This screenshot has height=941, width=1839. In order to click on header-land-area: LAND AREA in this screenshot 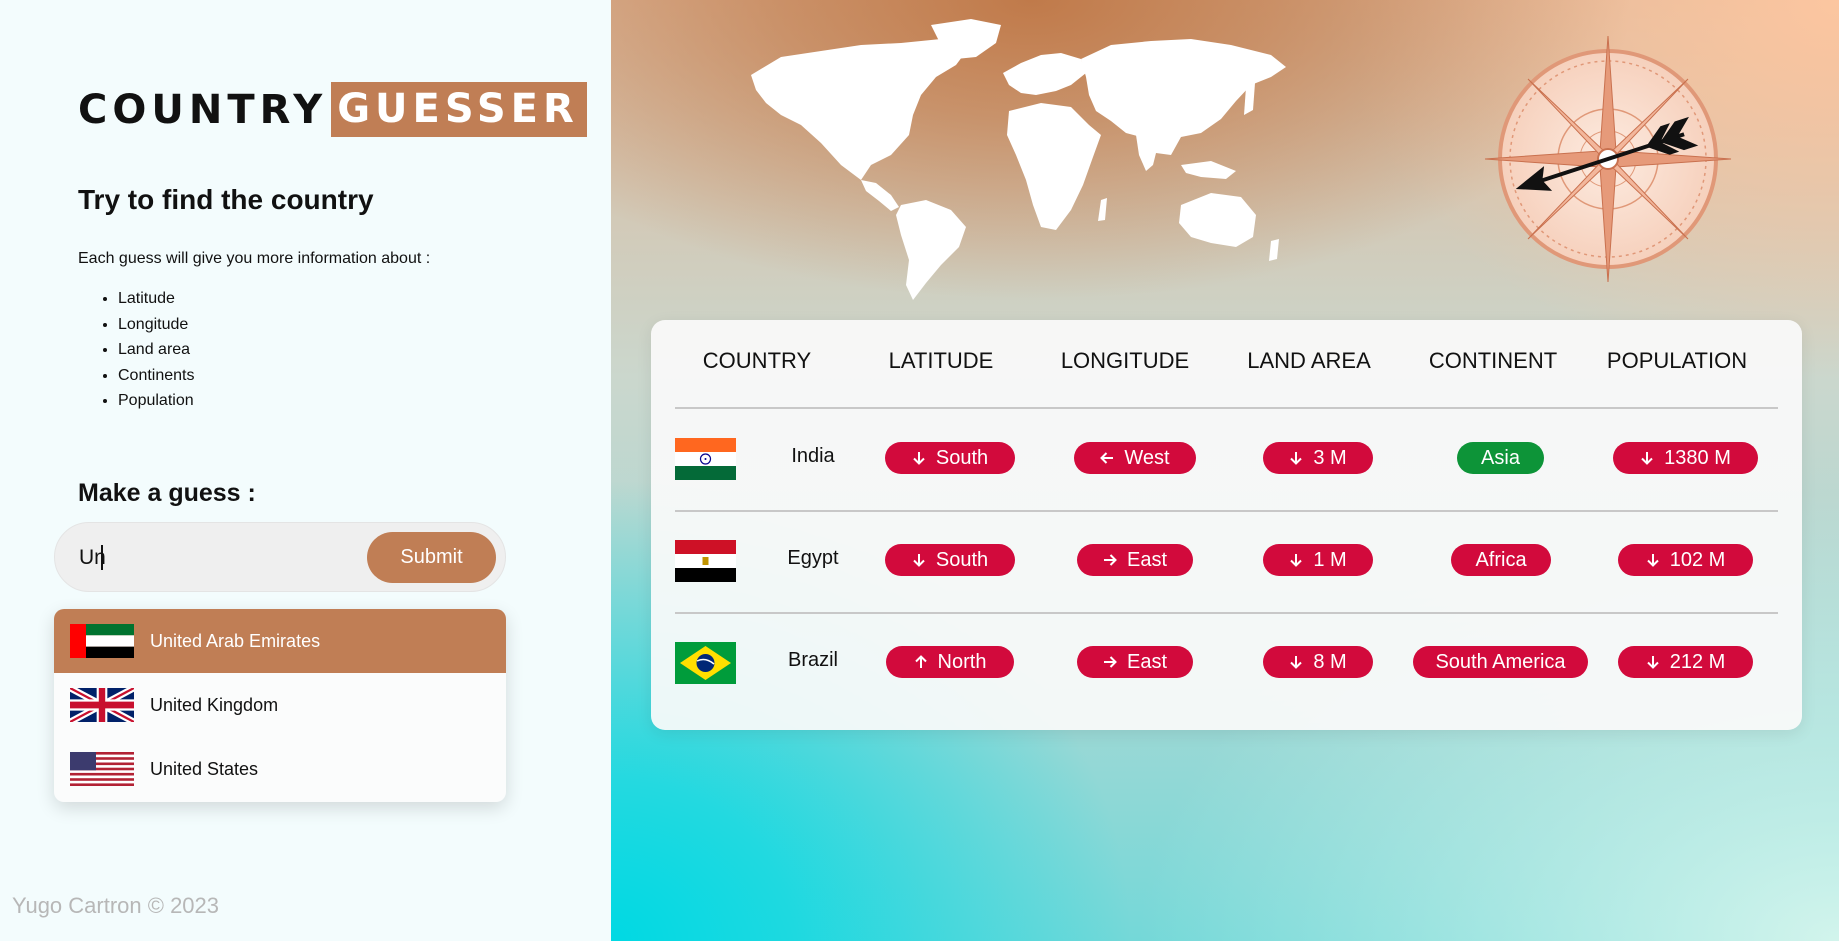, I will do `click(1309, 360)`.